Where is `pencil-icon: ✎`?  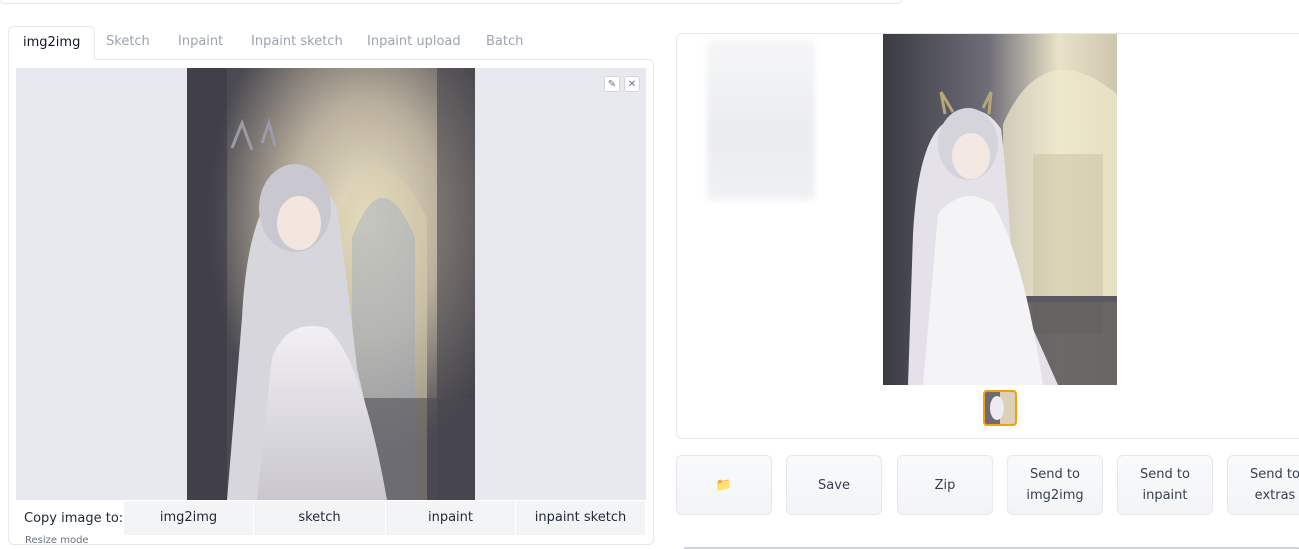
pencil-icon: ✎ is located at coordinates (612, 84).